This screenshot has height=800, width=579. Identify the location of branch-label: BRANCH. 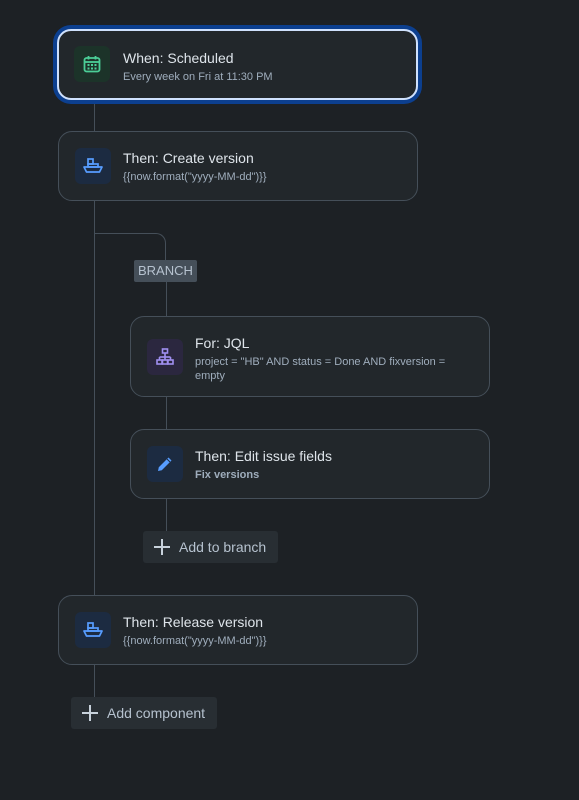
(165, 271).